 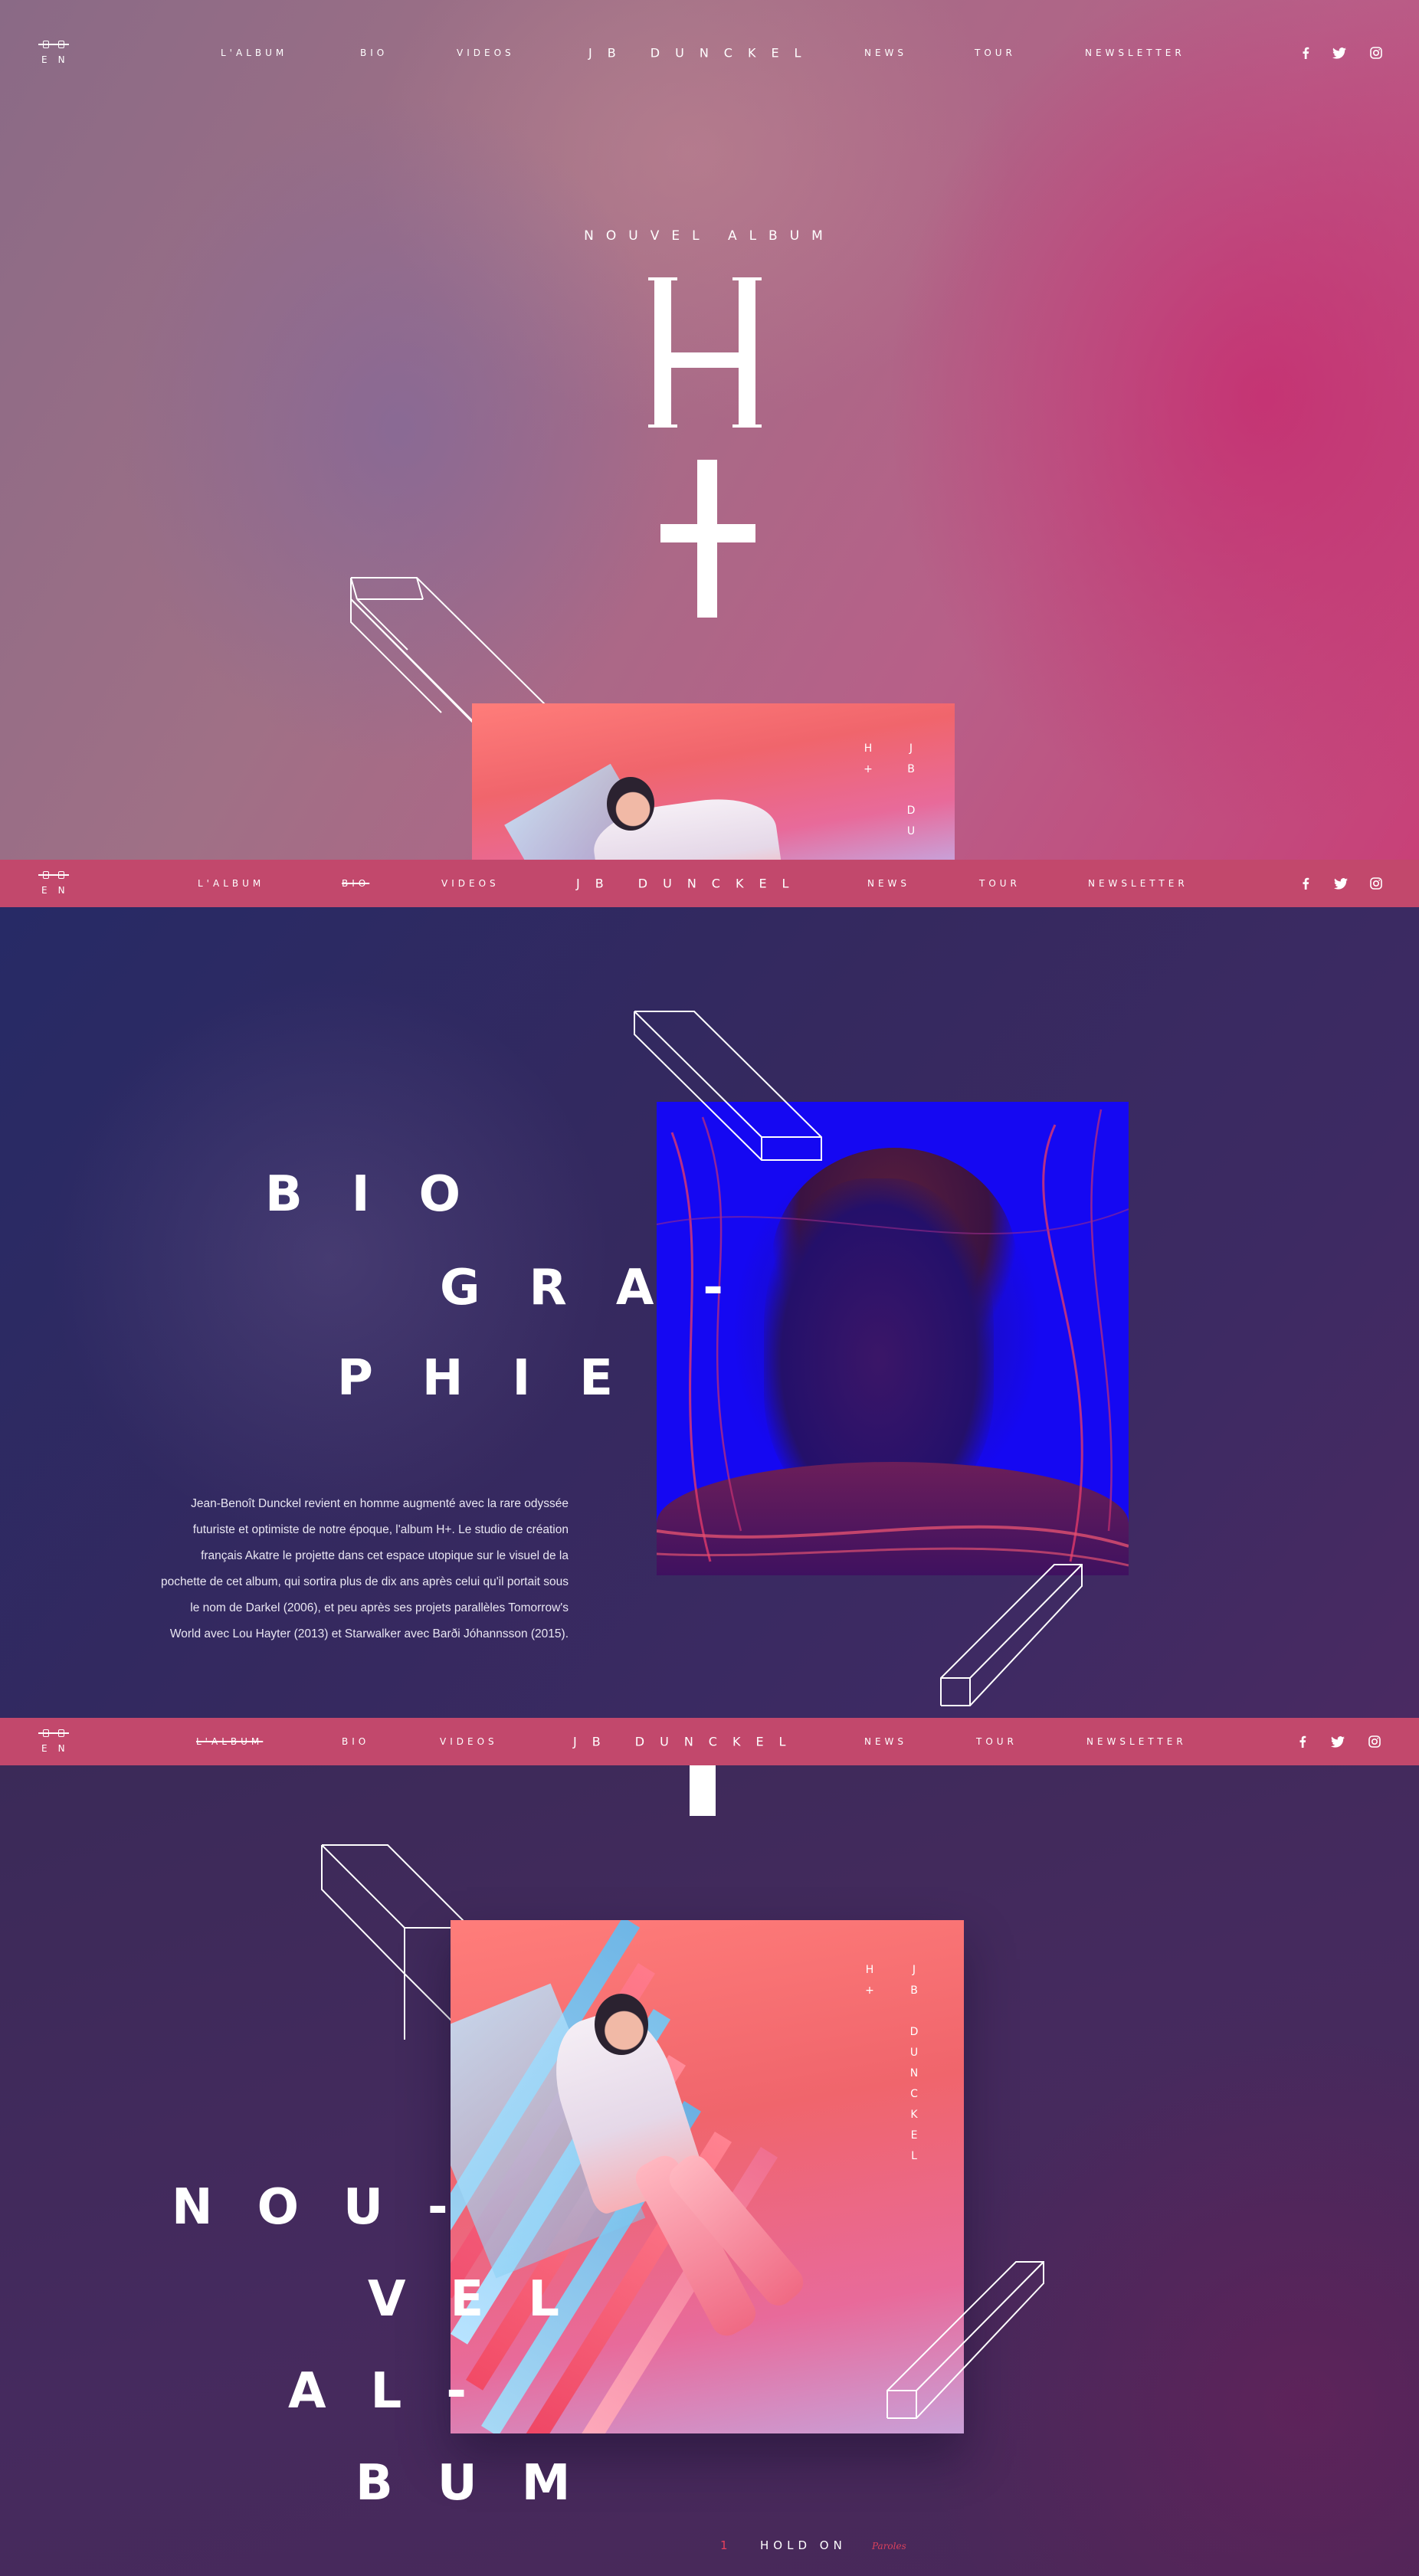 I want to click on nav-link-album-active: L'ALBUM, so click(x=229, y=1742).